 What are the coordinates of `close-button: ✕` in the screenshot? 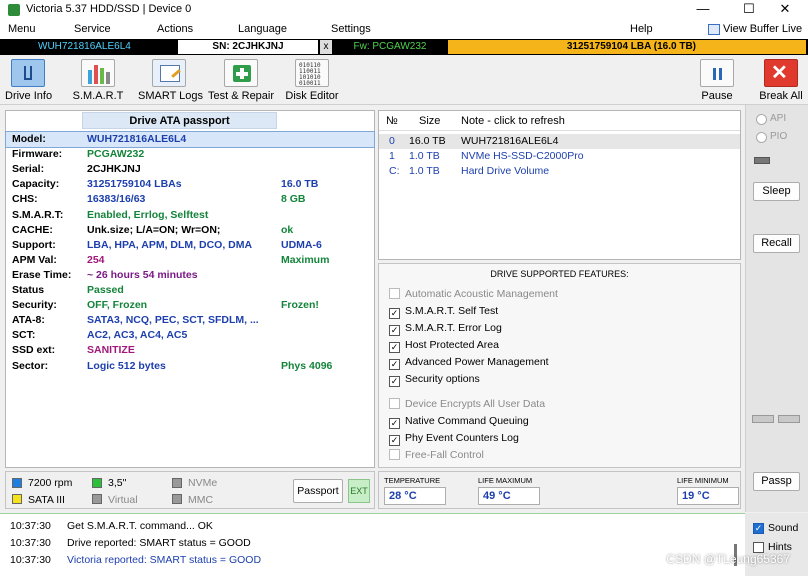 It's located at (785, 10).